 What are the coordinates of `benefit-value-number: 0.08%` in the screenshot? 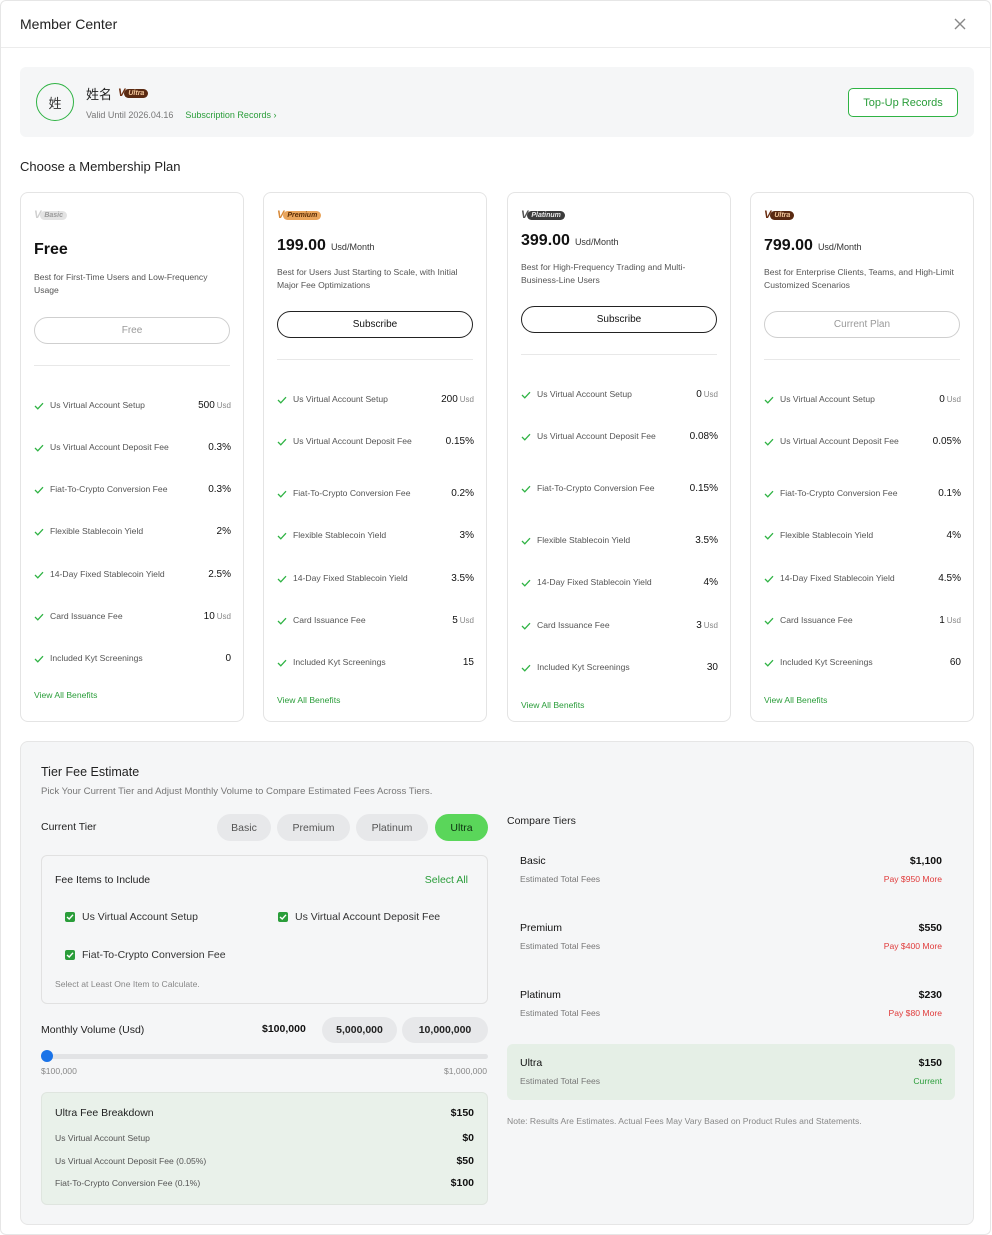 It's located at (703, 436).